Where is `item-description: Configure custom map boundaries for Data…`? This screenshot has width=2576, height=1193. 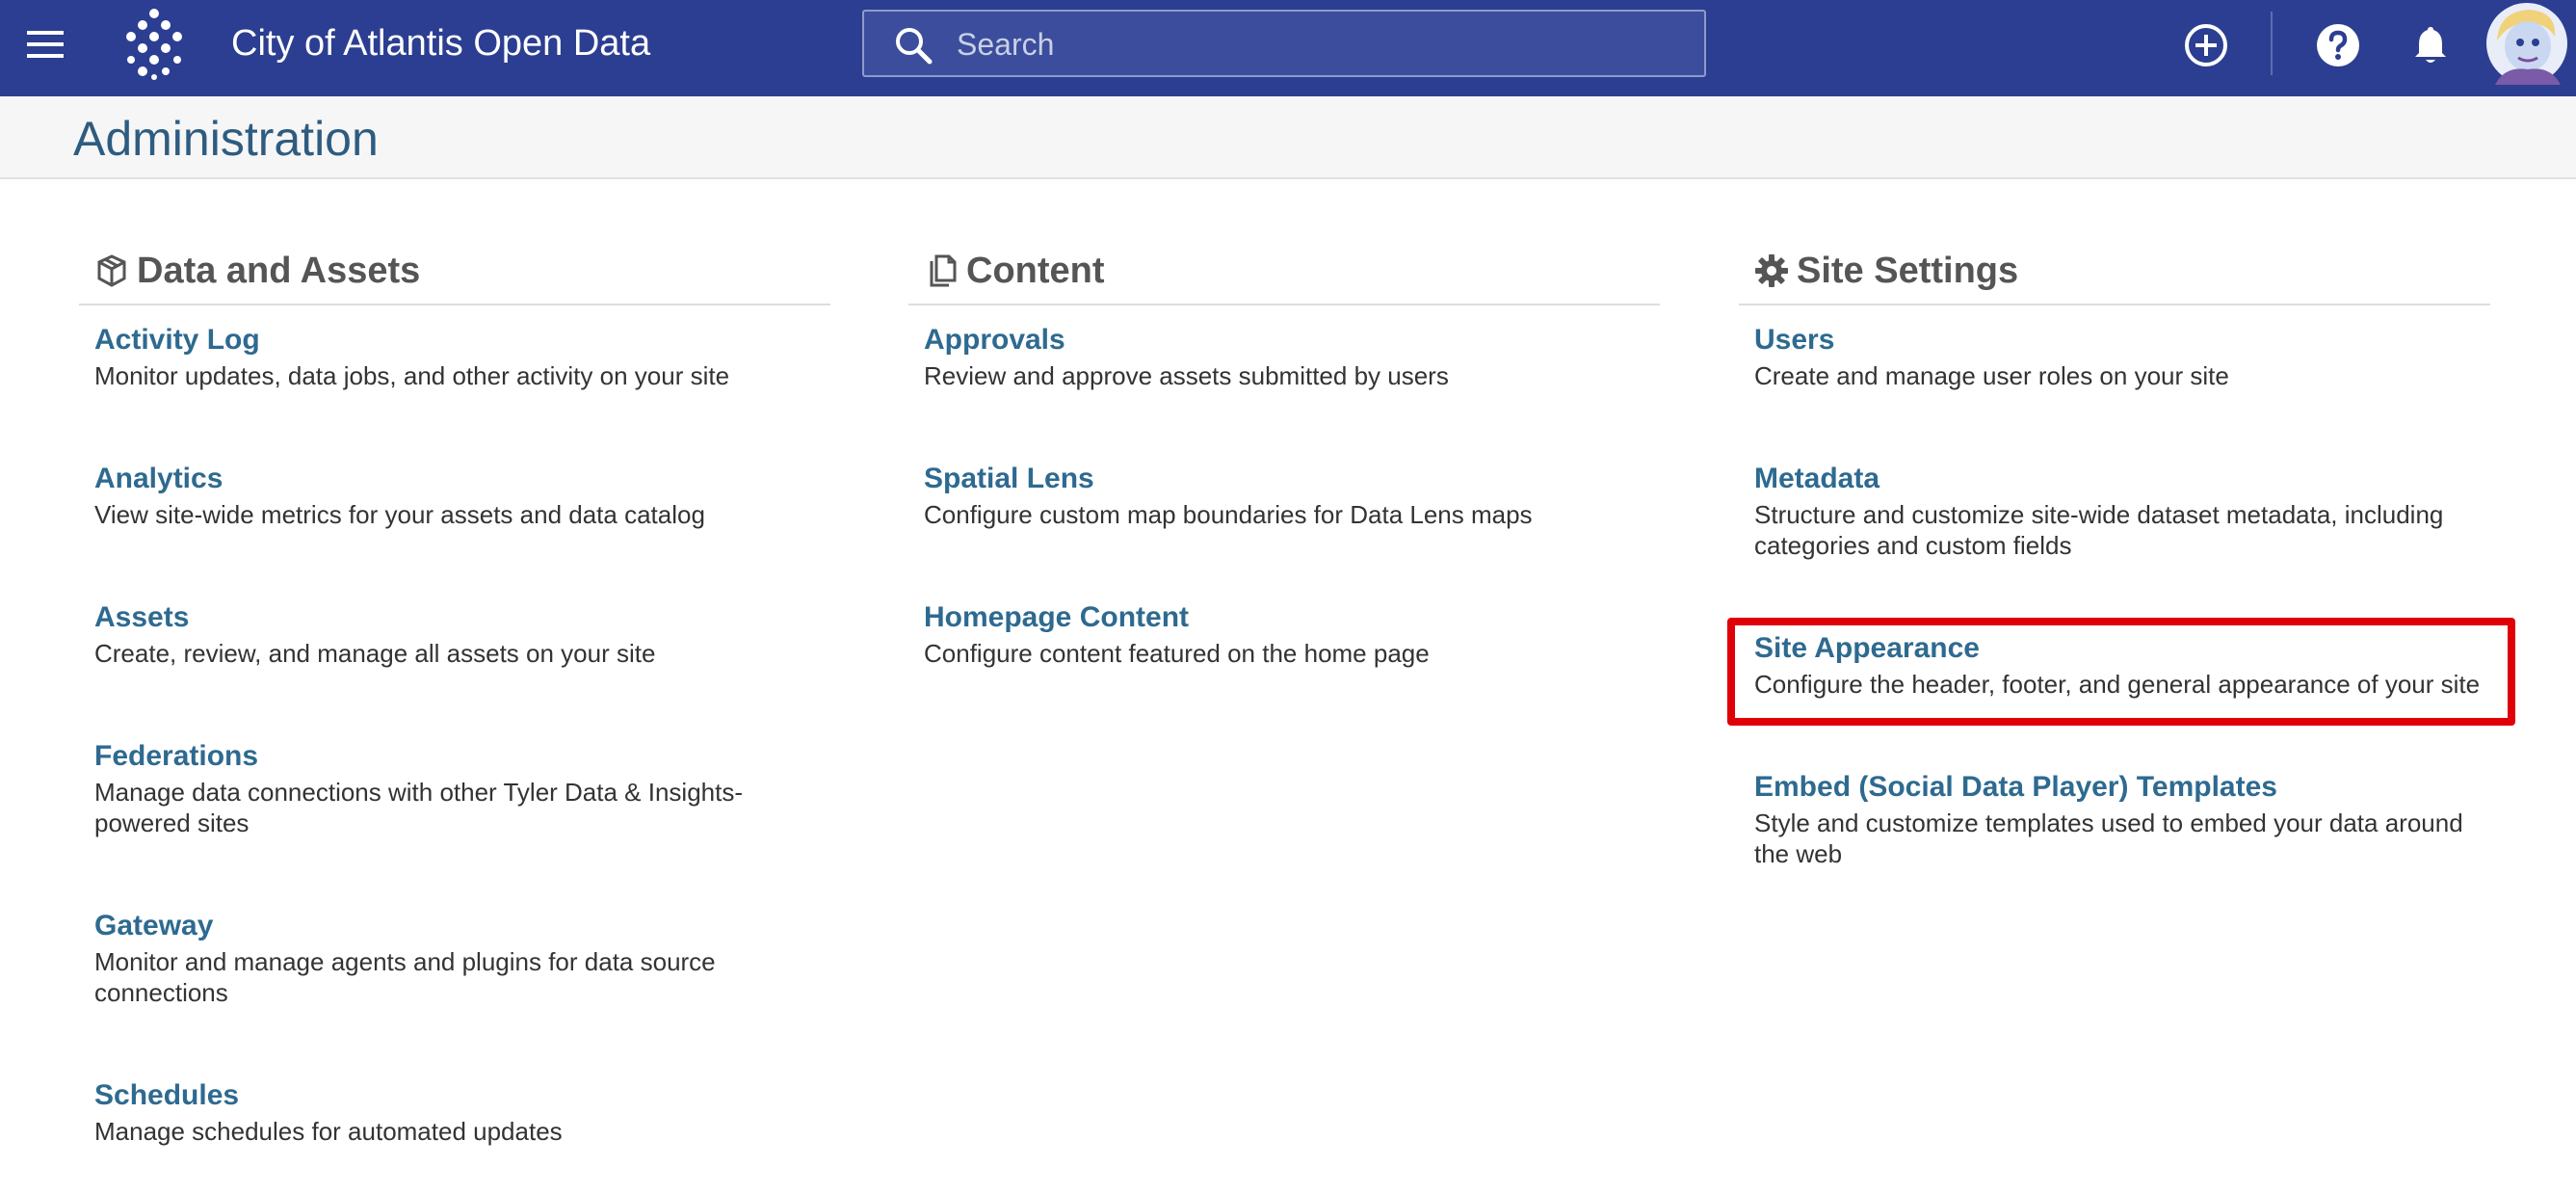
item-description: Configure custom map boundaries for Data… is located at coordinates (1228, 514).